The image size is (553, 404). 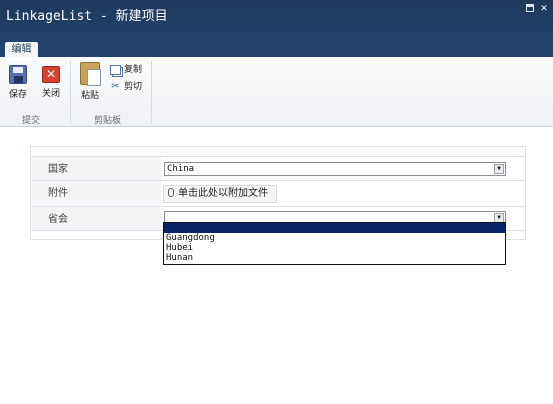 What do you see at coordinates (530, 8) in the screenshot?
I see `maximize-icon` at bounding box center [530, 8].